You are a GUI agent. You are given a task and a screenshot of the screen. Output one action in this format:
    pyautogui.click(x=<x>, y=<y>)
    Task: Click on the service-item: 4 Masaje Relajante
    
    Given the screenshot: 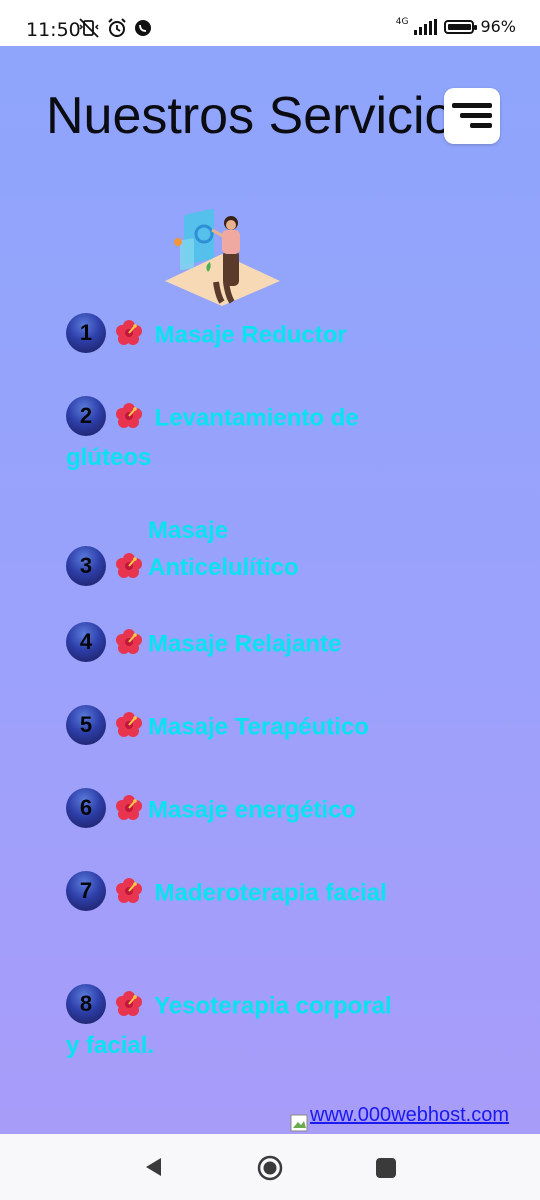 What is the action you would take?
    pyautogui.click(x=231, y=643)
    